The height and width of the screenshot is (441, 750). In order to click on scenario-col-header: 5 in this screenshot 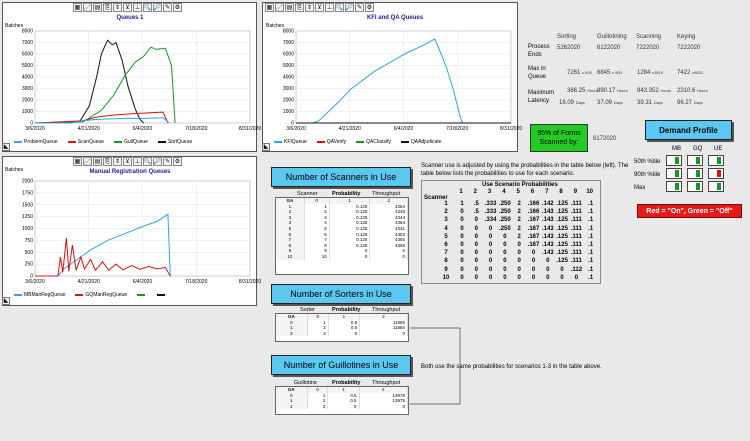, I will do `click(518, 192)`.